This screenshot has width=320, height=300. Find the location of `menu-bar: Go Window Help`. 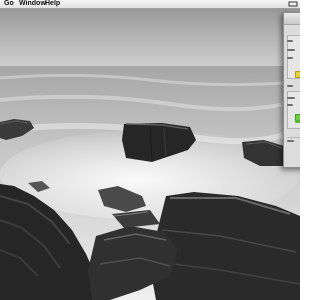

menu-bar: Go Window Help is located at coordinates (150, 4).